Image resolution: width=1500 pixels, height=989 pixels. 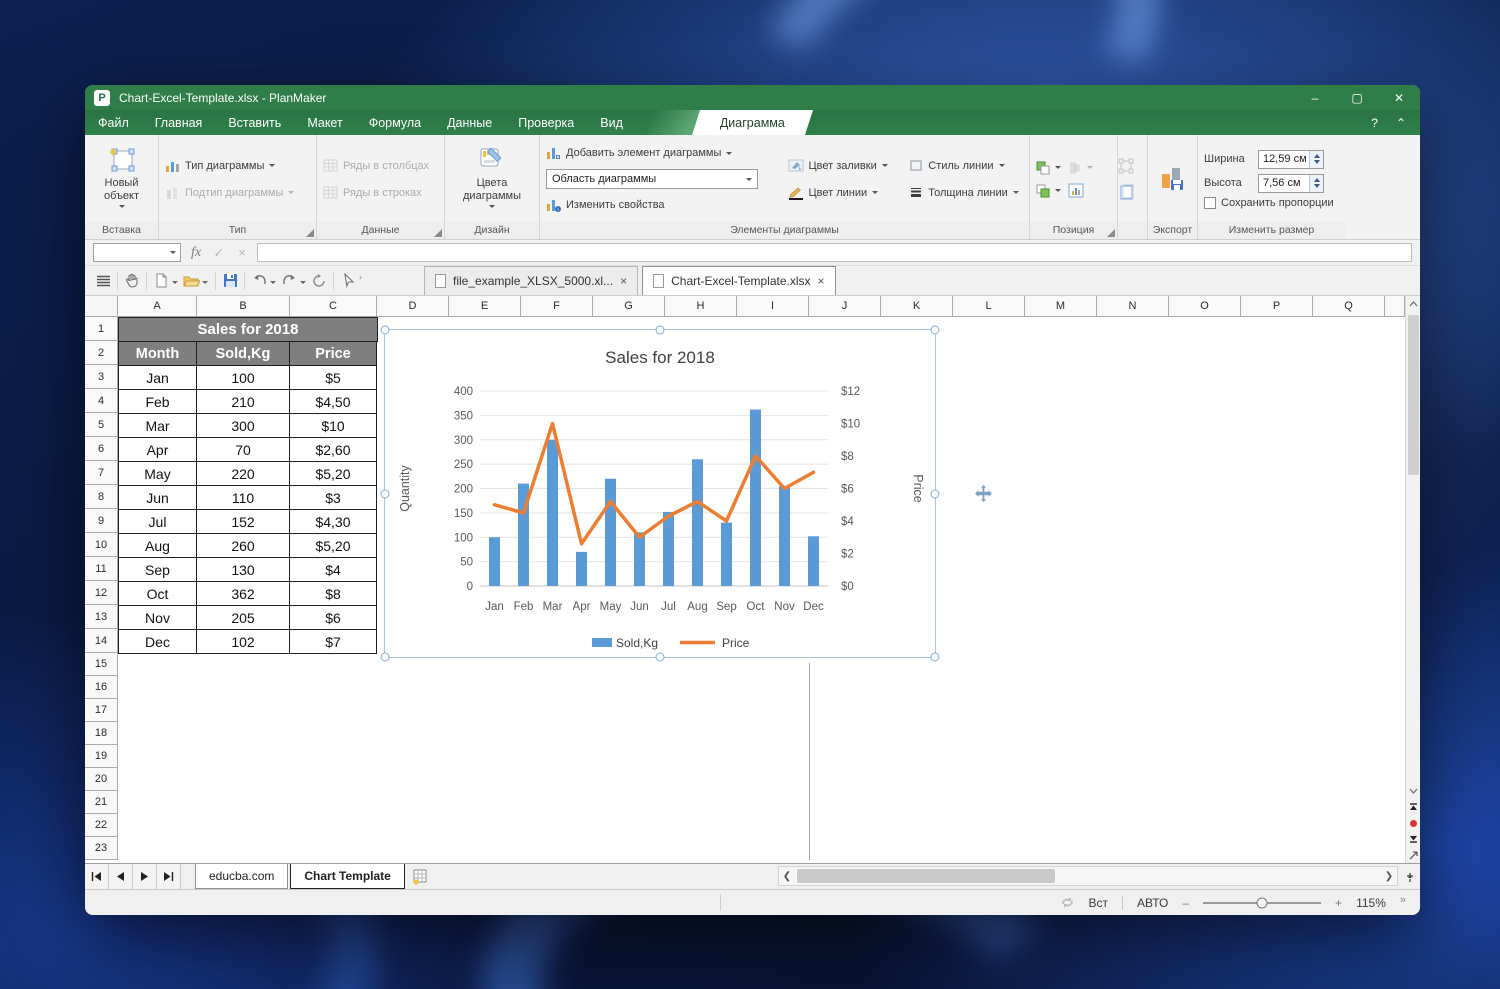 I want to click on table-cell: 210, so click(x=243, y=402).